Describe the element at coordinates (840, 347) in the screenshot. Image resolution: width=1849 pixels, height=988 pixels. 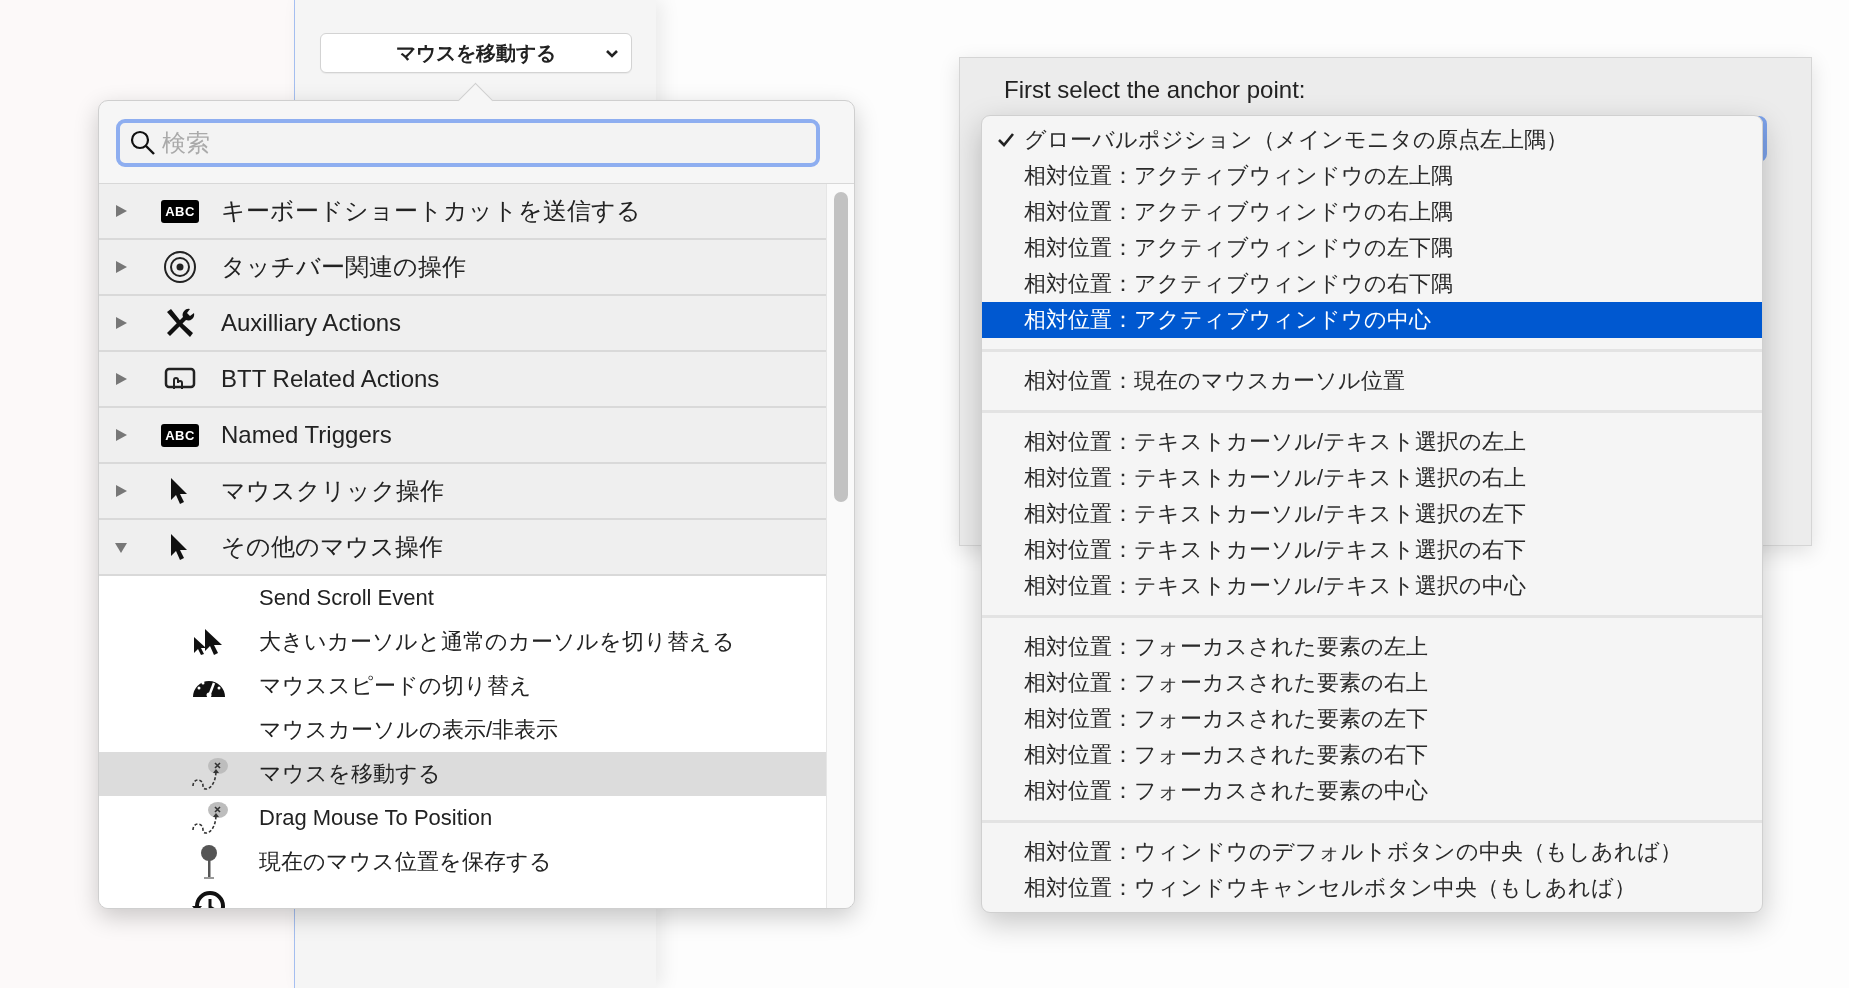
I see `scroll-thumb` at that location.